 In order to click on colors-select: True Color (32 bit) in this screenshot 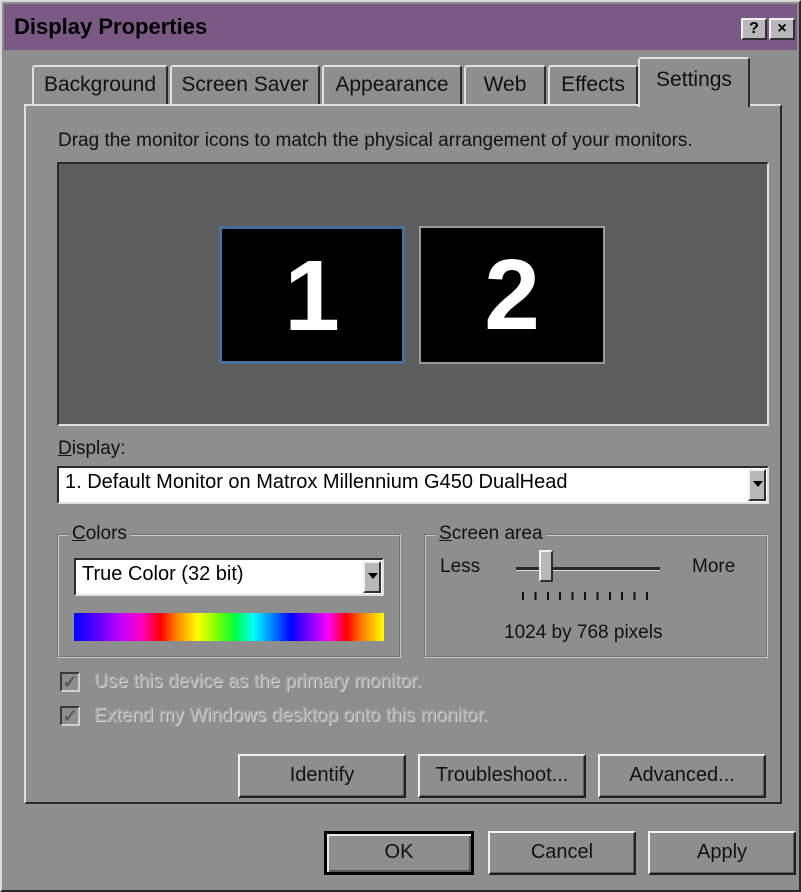, I will do `click(229, 577)`.